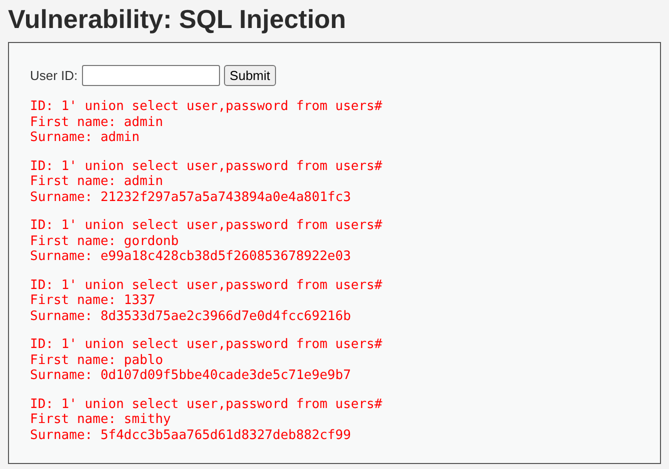 The image size is (669, 469). What do you see at coordinates (191, 198) in the screenshot?
I see `surname-line: Surname: 21232f297a57a5a743894a0e4a801fc3` at bounding box center [191, 198].